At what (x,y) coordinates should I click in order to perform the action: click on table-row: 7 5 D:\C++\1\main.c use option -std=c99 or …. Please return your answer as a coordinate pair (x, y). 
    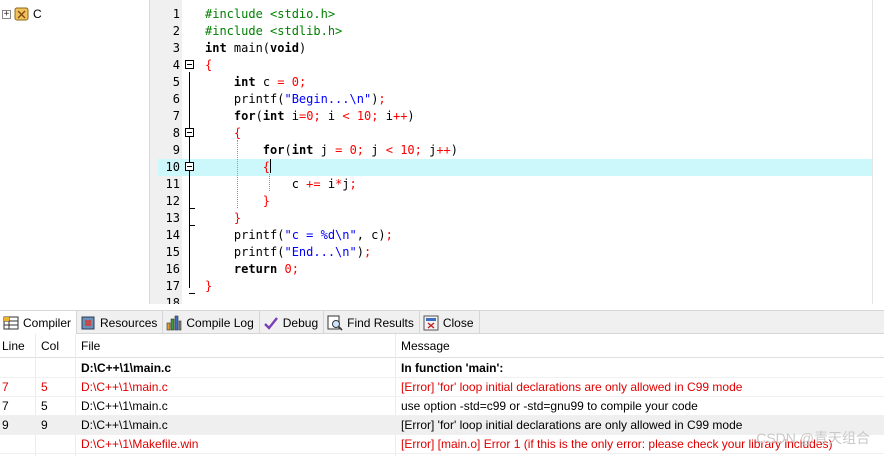
    Looking at the image, I should click on (442, 406).